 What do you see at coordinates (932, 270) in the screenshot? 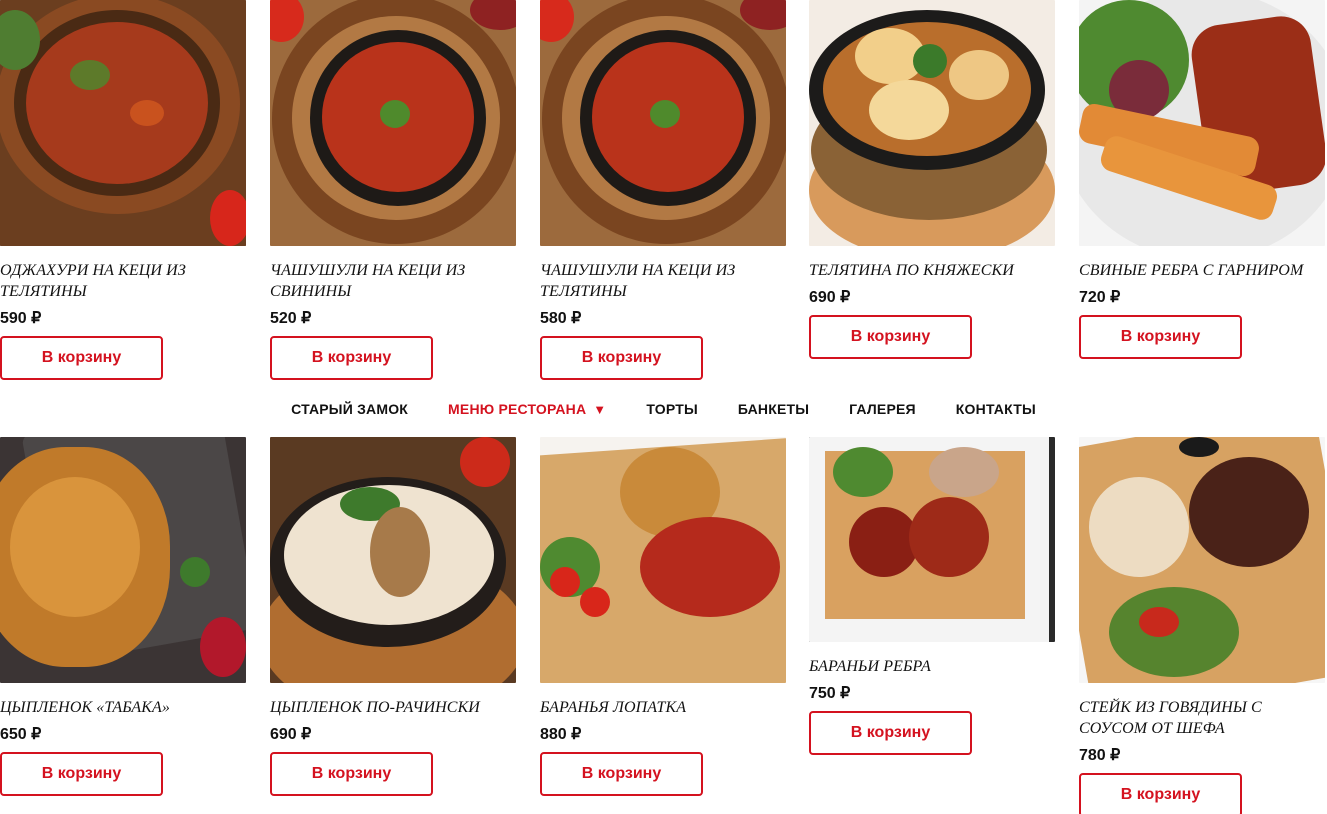
I see `product-name: Телятина по княжески` at bounding box center [932, 270].